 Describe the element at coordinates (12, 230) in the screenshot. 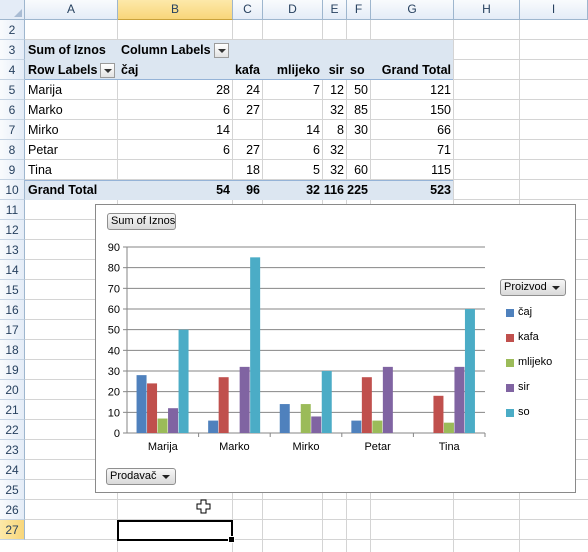

I see `row-header: 12` at that location.